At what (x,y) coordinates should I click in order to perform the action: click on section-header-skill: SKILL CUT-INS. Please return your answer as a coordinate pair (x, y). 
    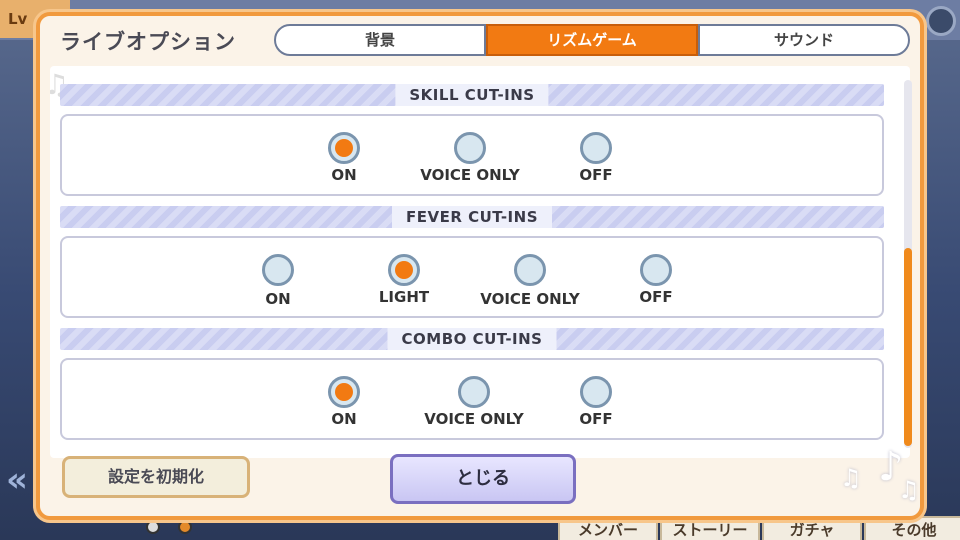
    Looking at the image, I should click on (472, 95).